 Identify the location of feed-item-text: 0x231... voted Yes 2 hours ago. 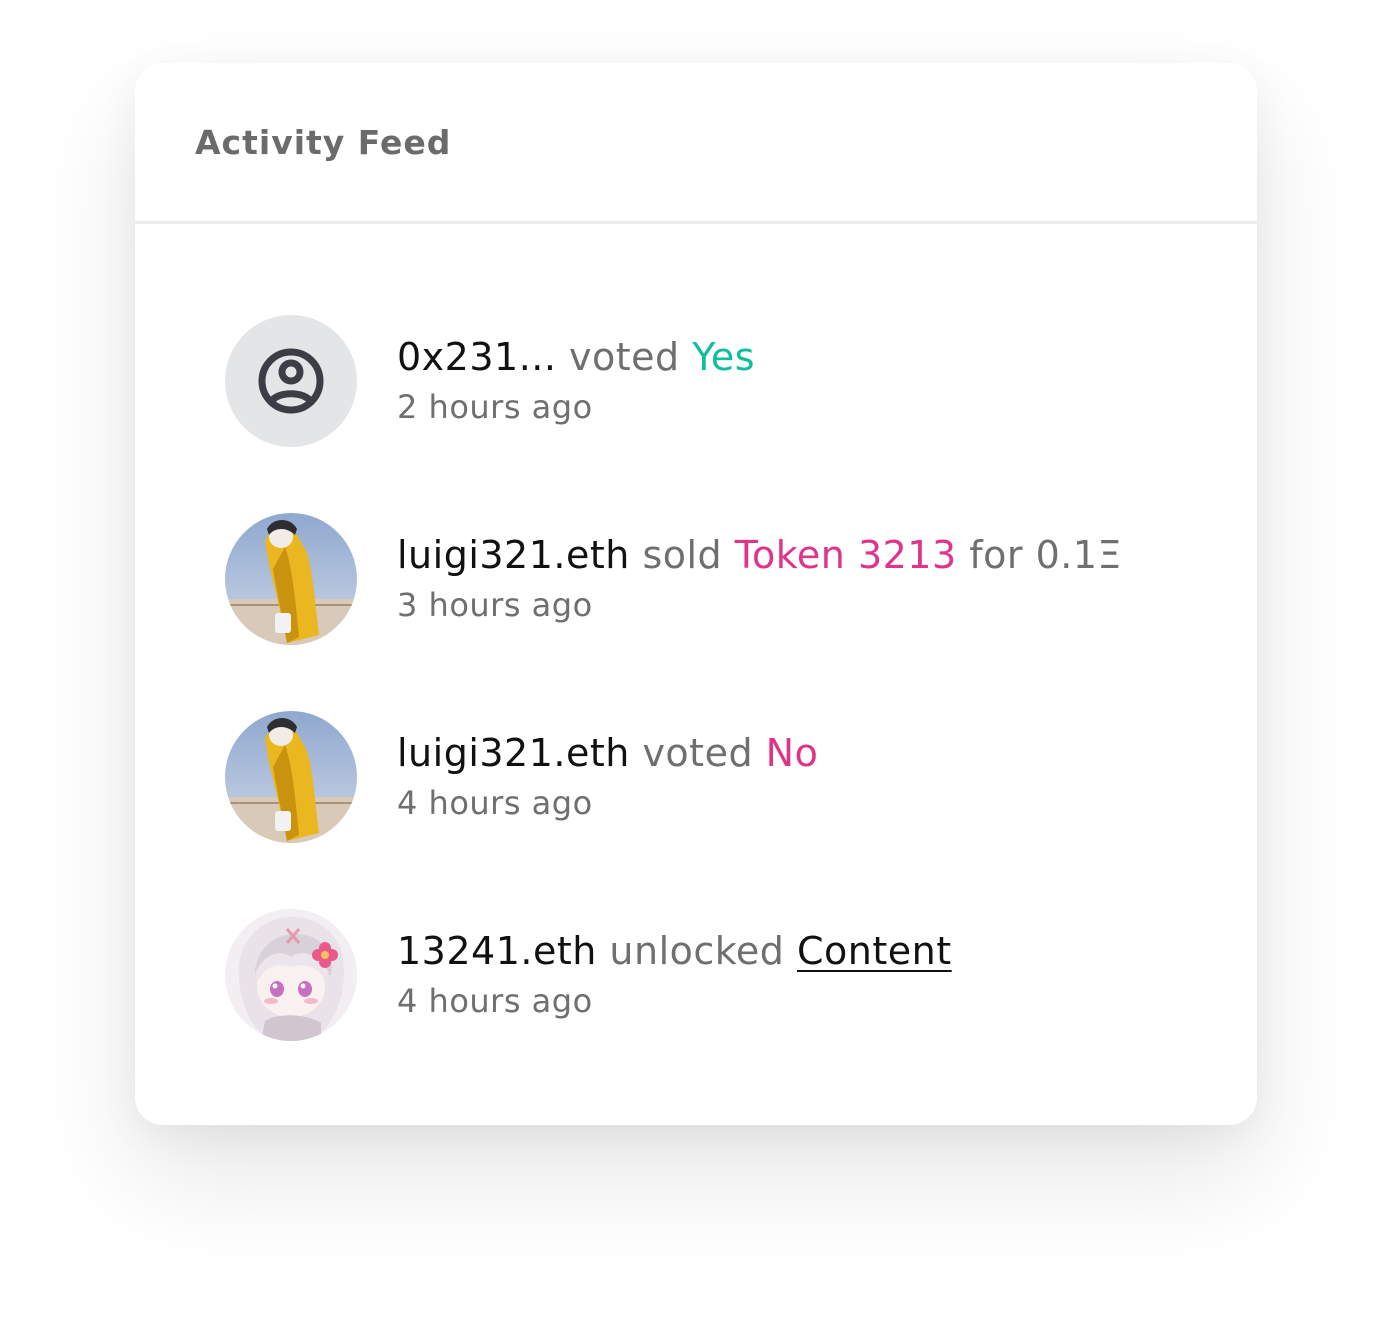
(576, 380).